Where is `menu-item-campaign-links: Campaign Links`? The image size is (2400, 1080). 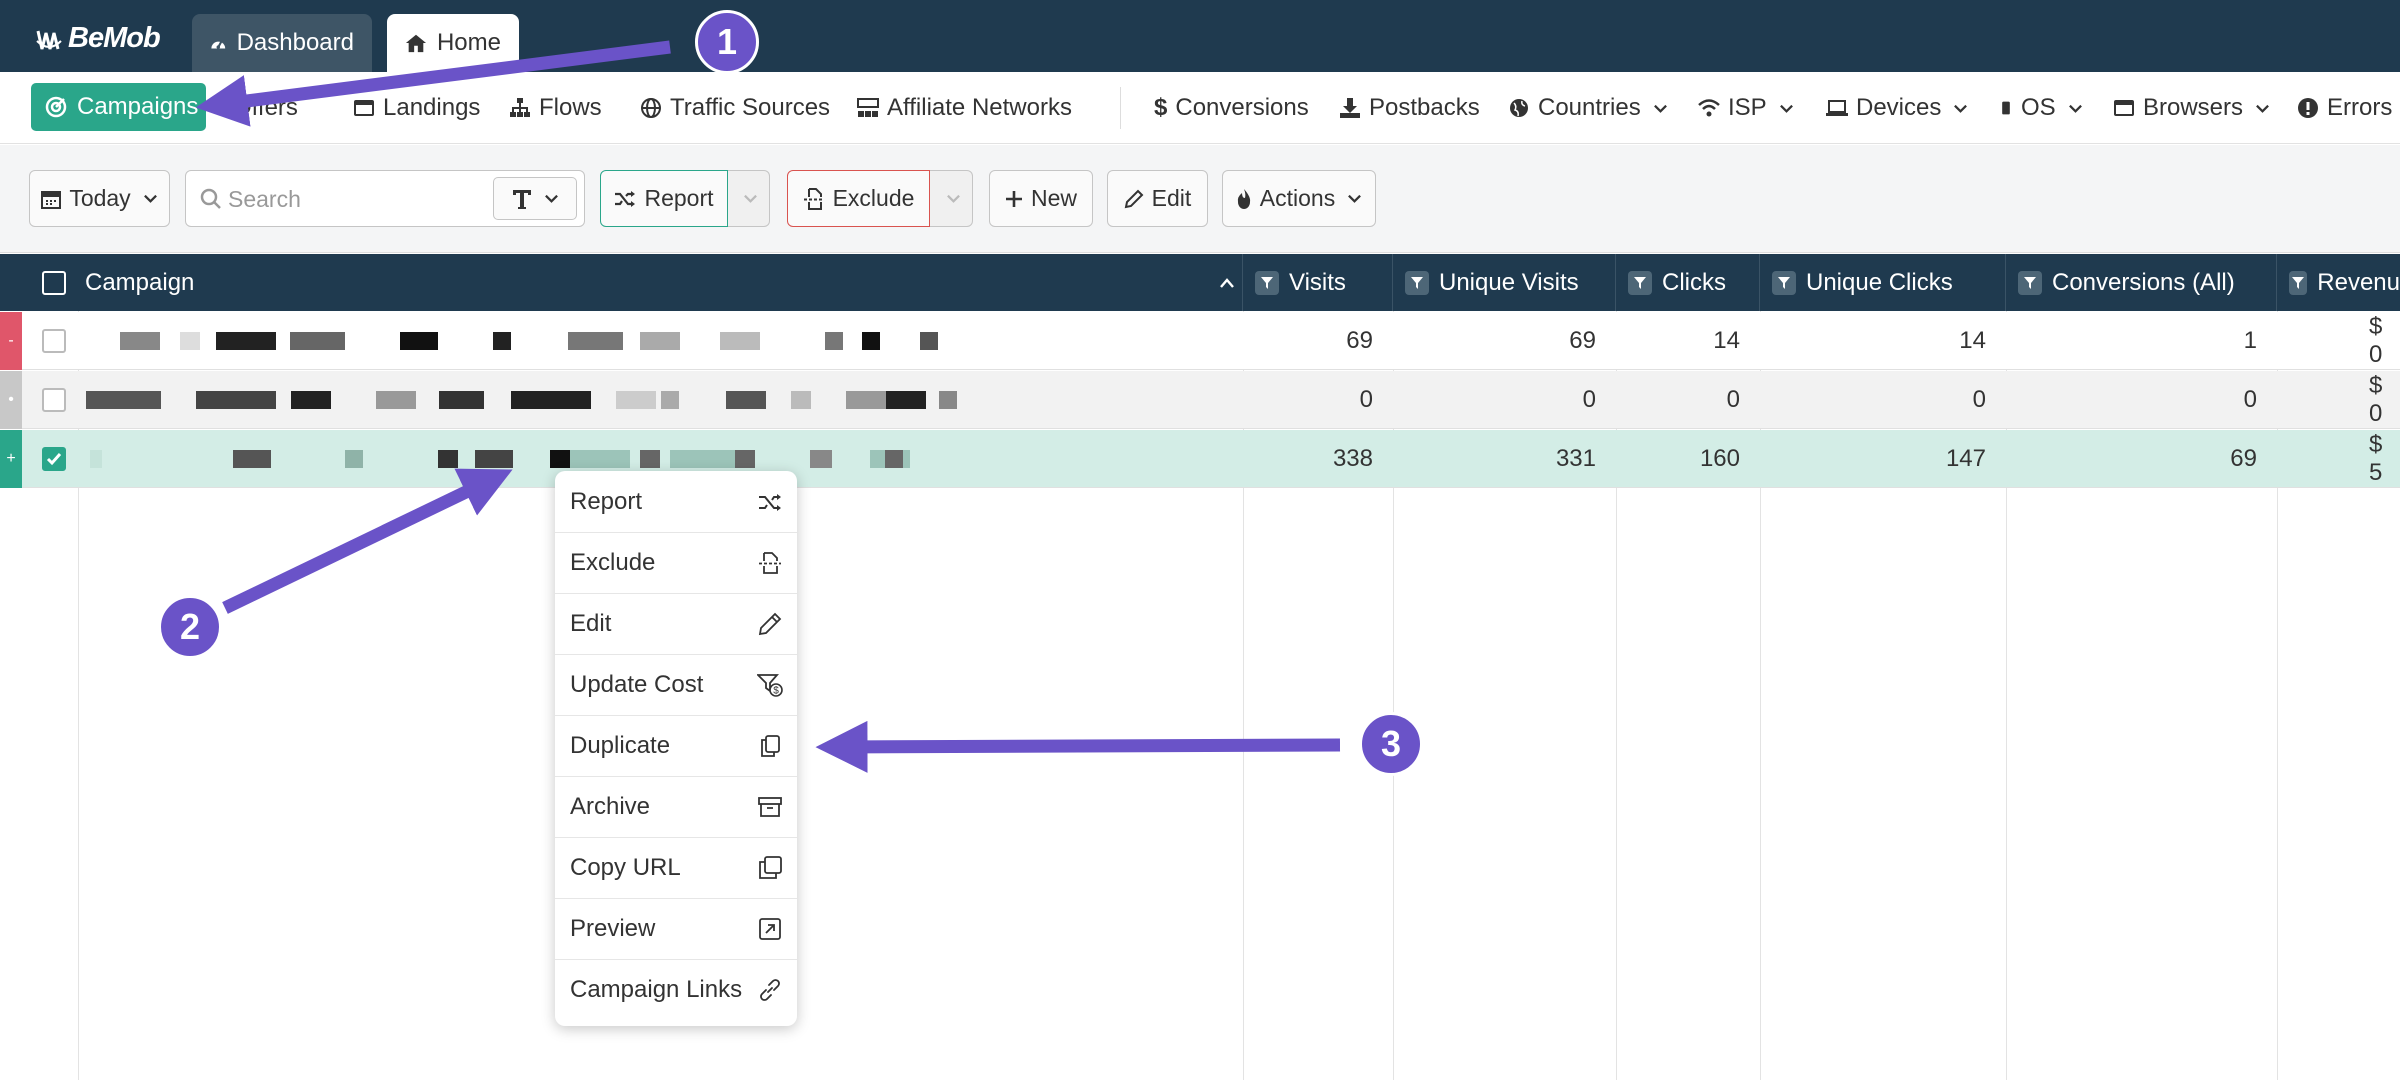 menu-item-campaign-links: Campaign Links is located at coordinates (676, 989).